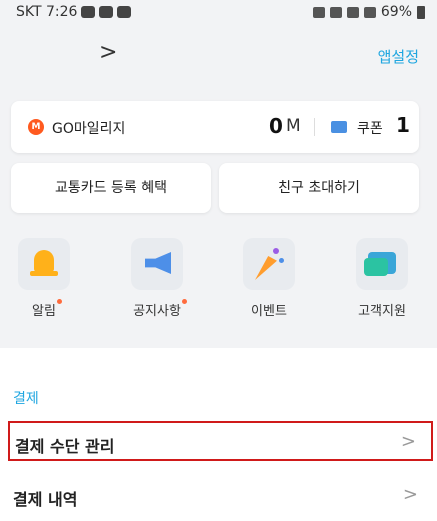 Image resolution: width=437 pixels, height=521 pixels. I want to click on quick-menu-support: 고객지원, so click(382, 278).